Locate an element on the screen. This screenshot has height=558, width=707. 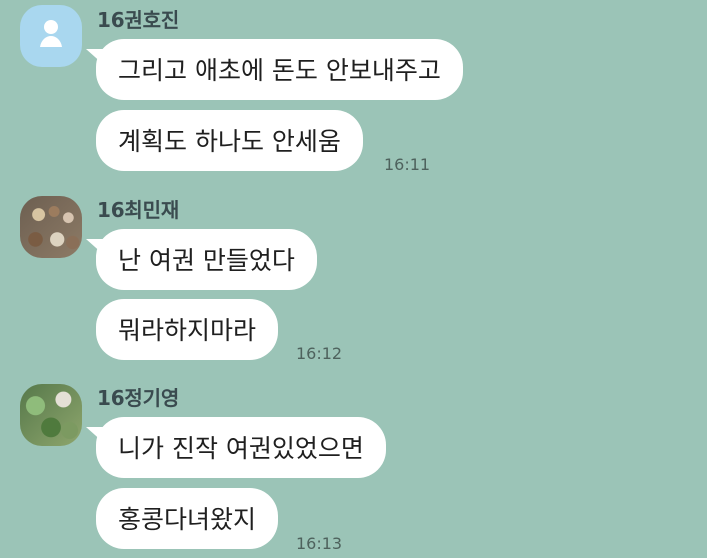
user-icon is located at coordinates (51, 33).